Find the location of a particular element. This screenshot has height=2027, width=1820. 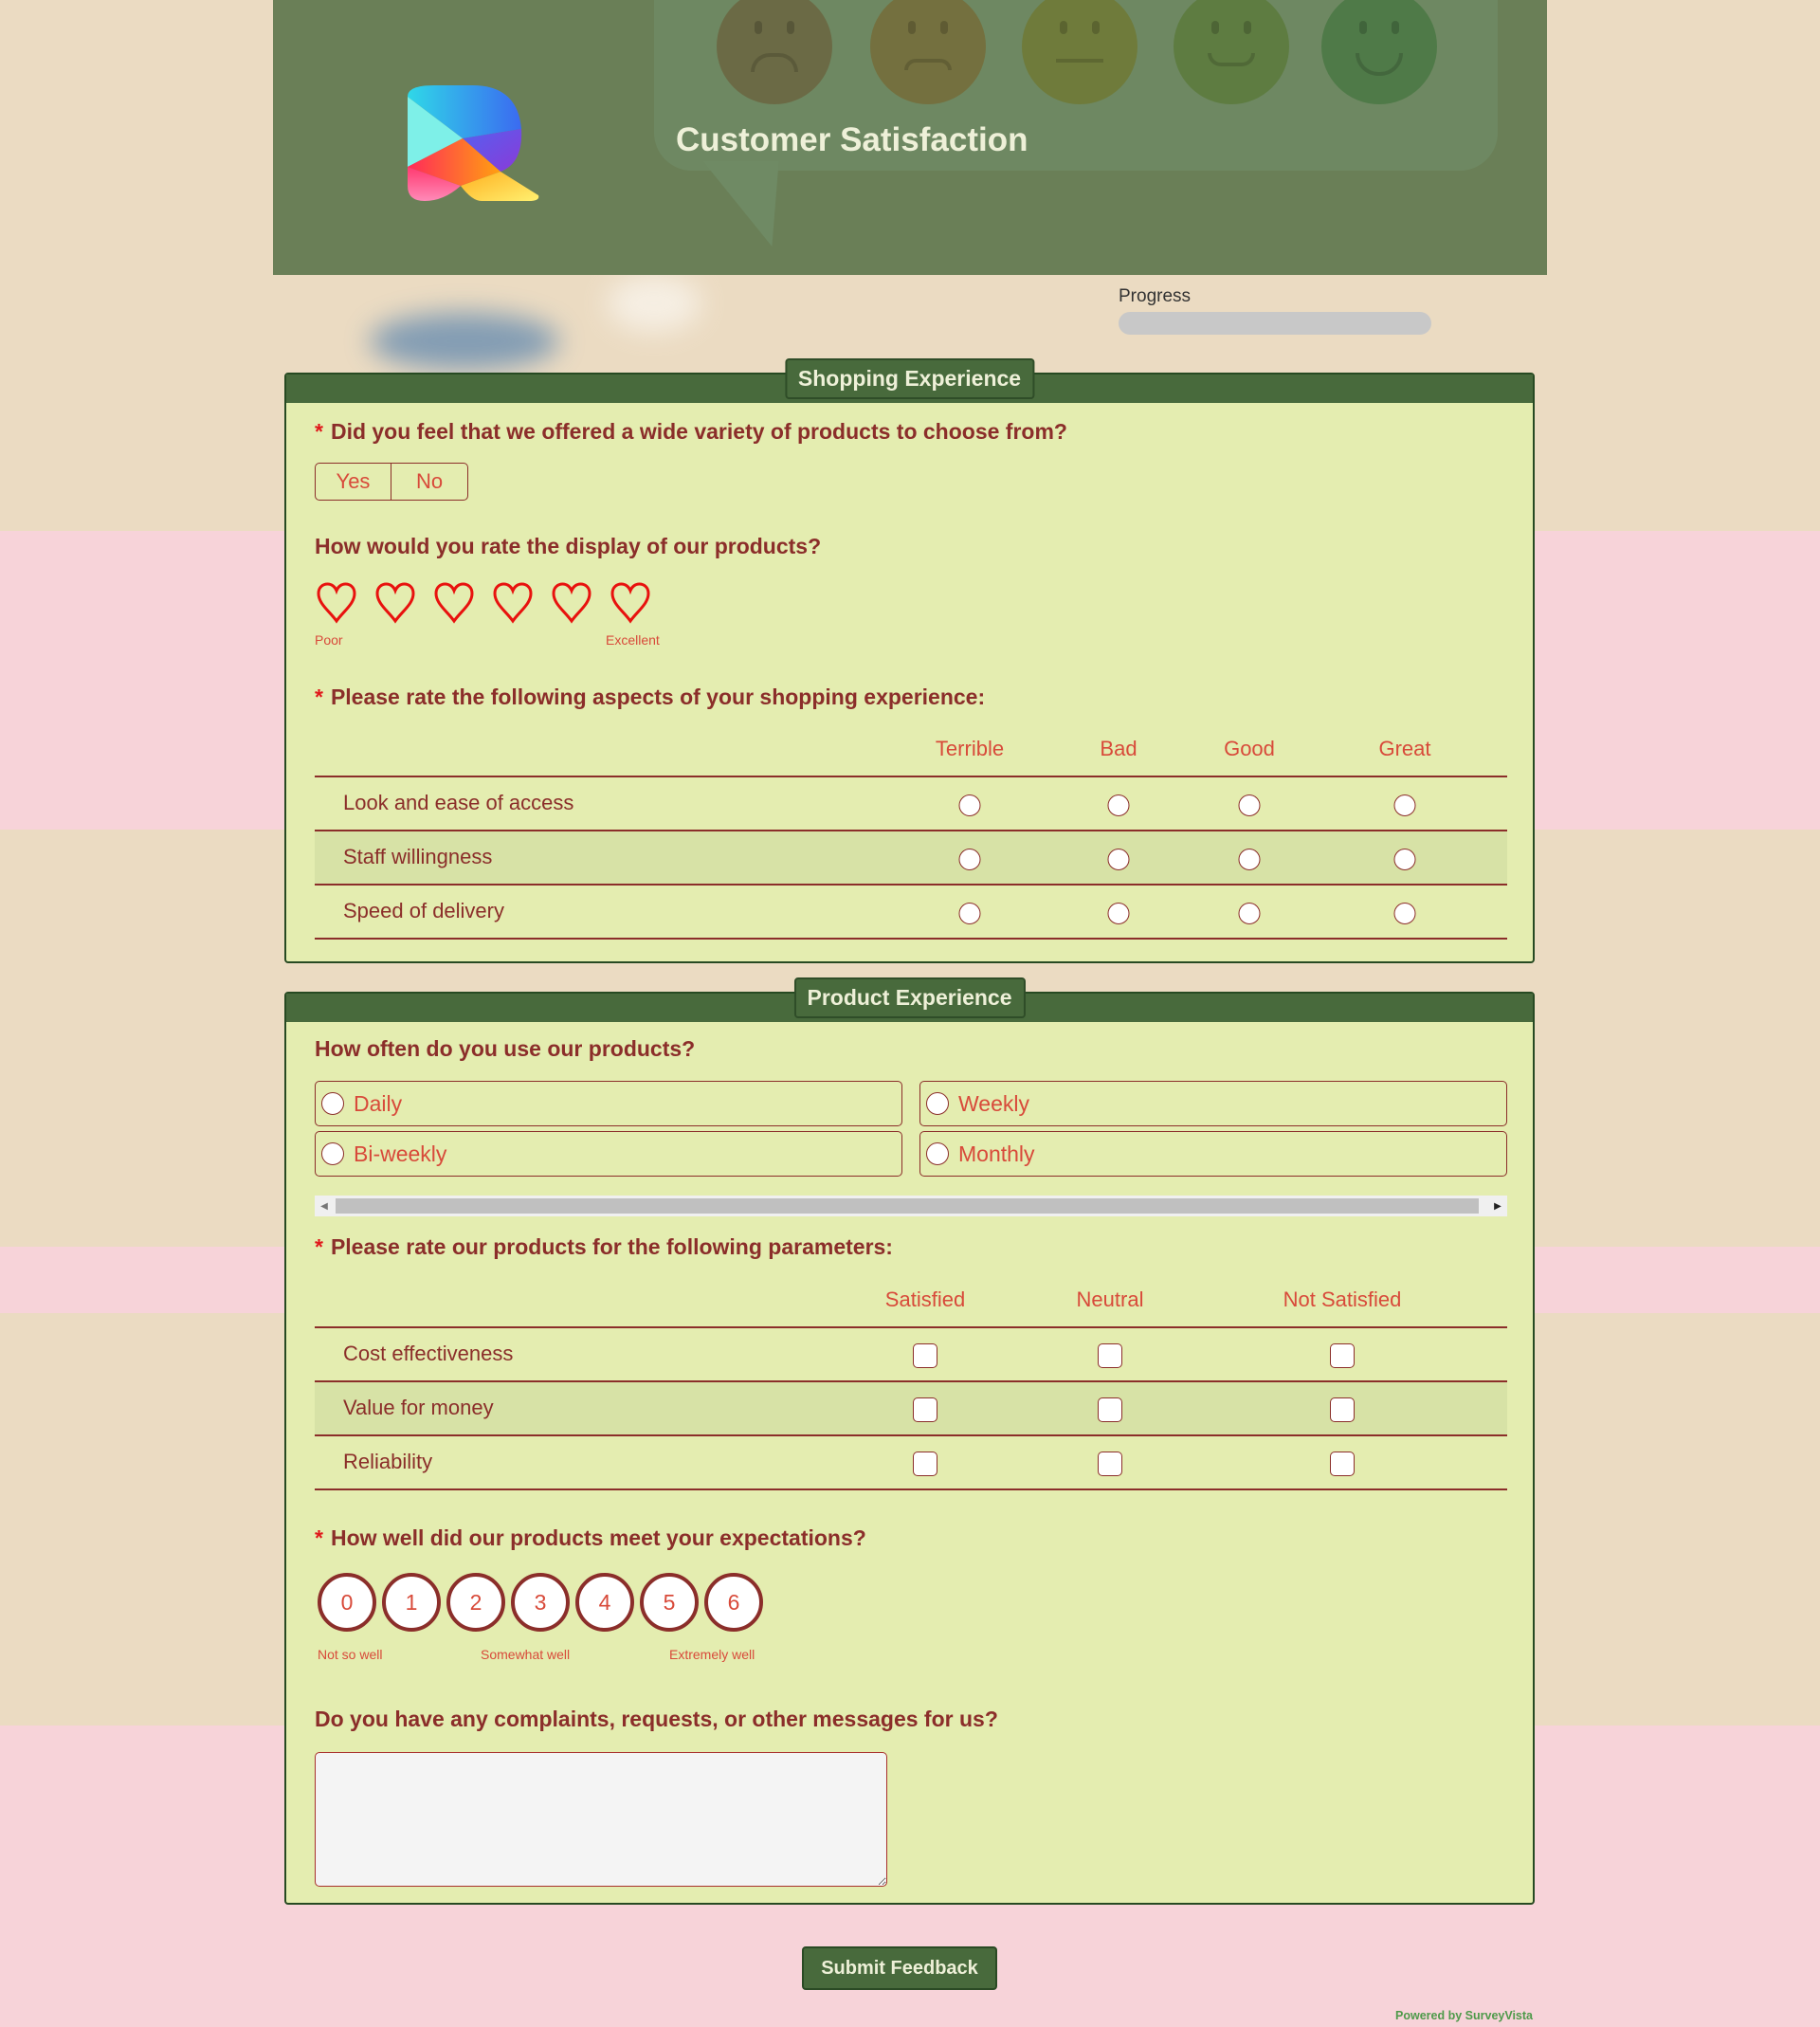

scale-option-5: 5 is located at coordinates (669, 1602).